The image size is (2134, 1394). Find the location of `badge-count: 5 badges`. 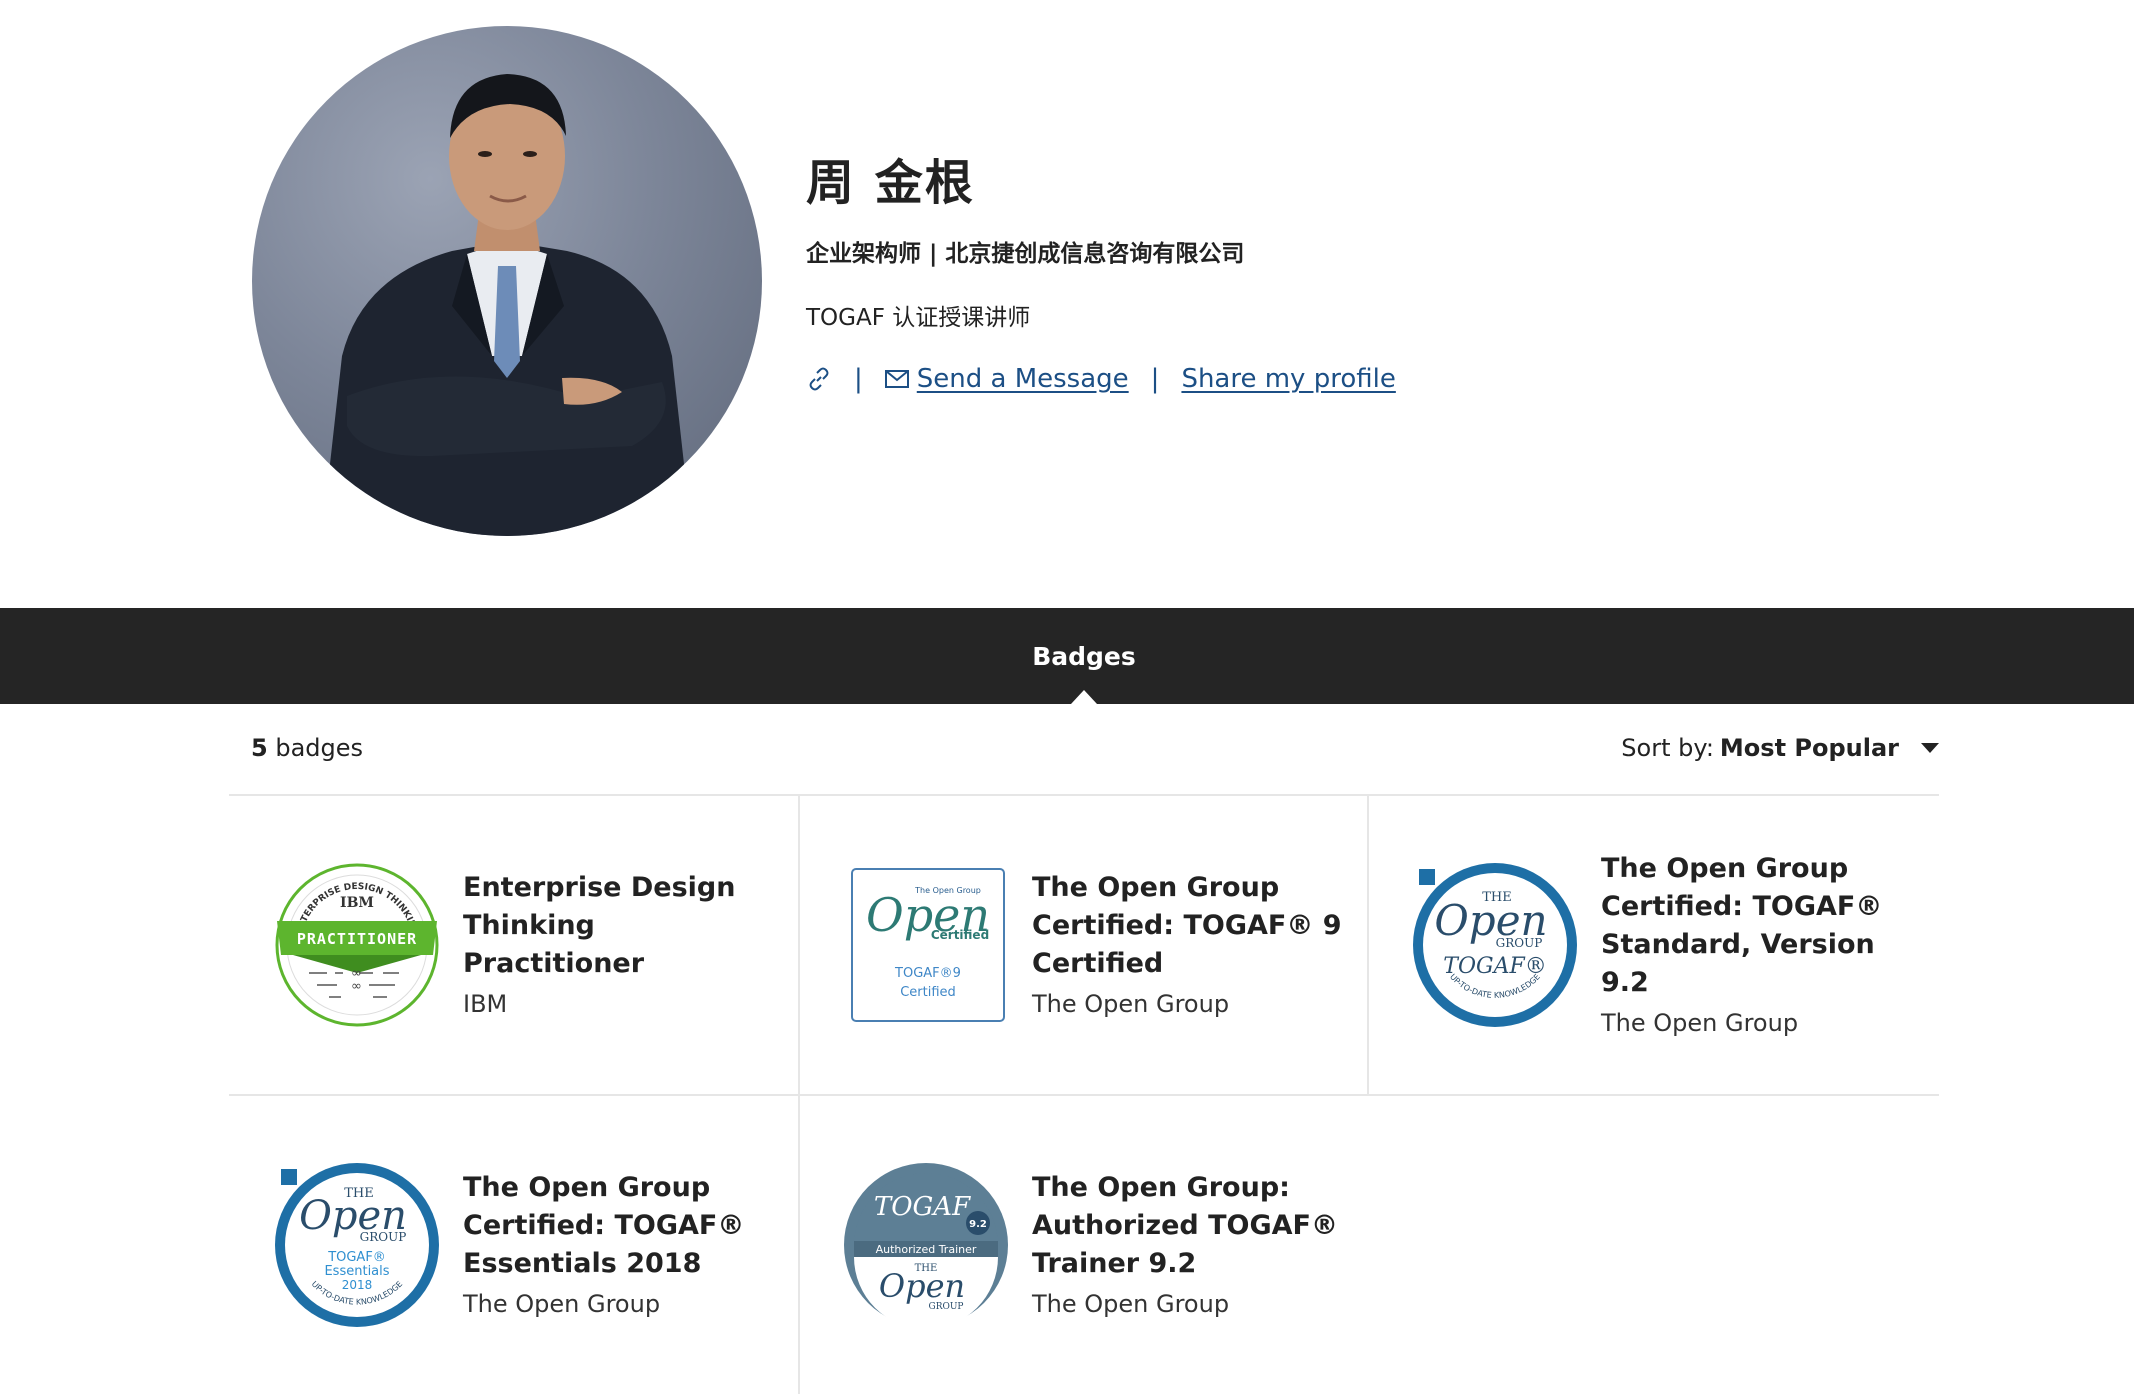

badge-count: 5 badges is located at coordinates (307, 748).